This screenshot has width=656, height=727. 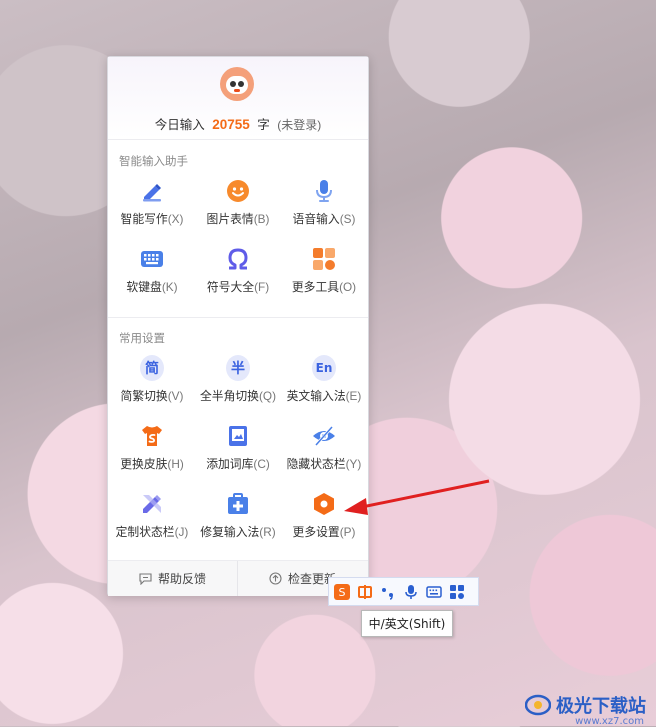 What do you see at coordinates (316, 396) in the screenshot?
I see `label: 英文输入法` at bounding box center [316, 396].